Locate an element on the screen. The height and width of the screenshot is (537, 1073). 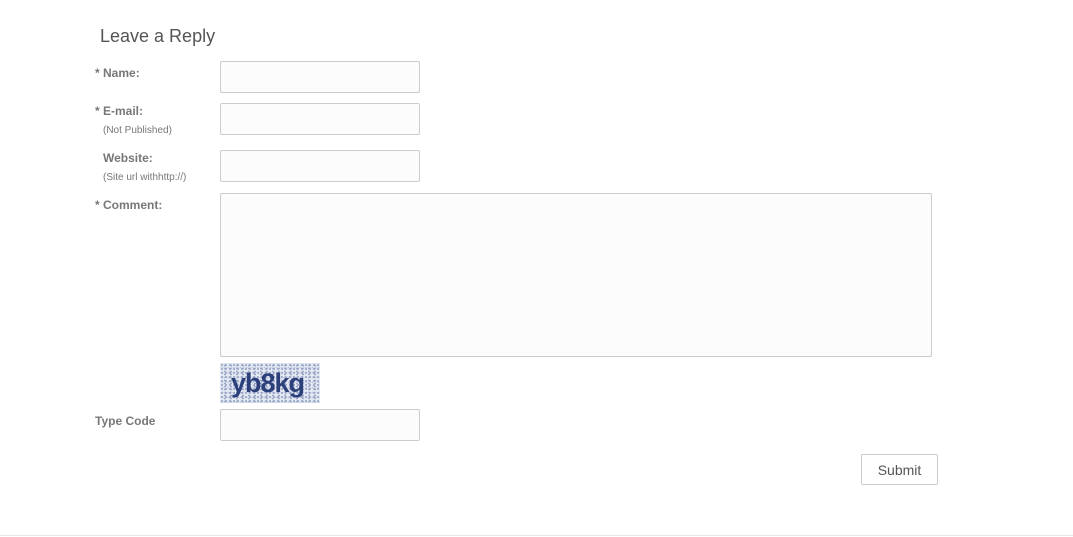
captcha-code-text: yb8kg is located at coordinates (268, 383).